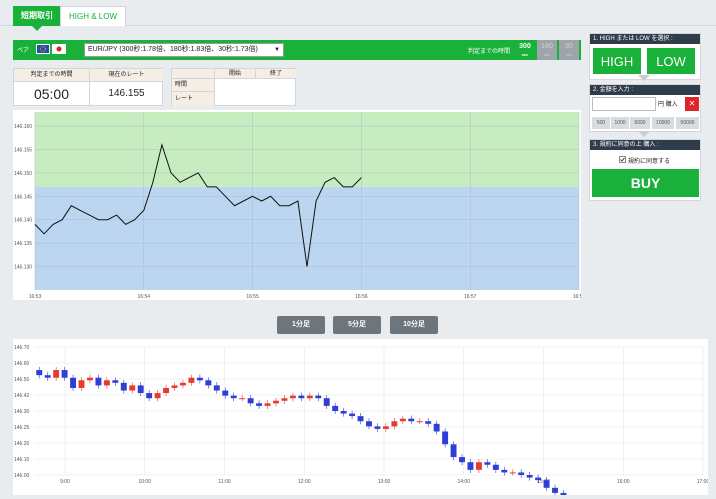 This screenshot has width=716, height=499. I want to click on duration-300-value: 300, so click(525, 46).